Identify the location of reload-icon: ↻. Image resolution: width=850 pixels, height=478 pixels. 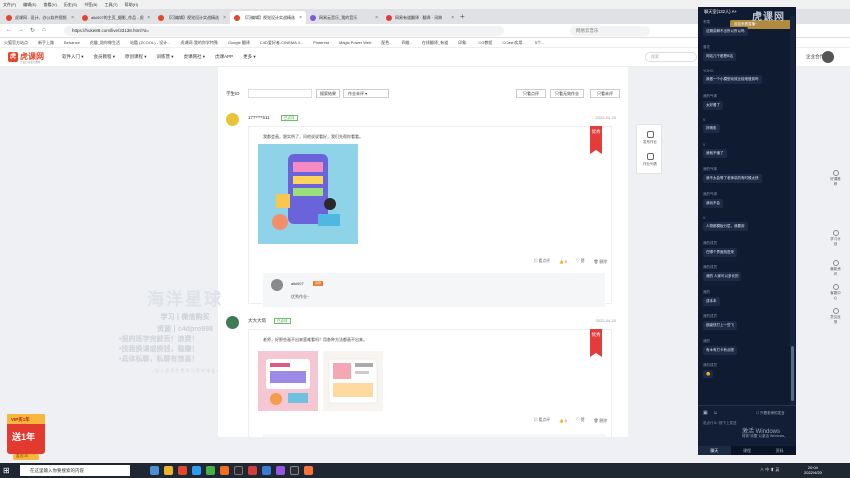
(32, 30).